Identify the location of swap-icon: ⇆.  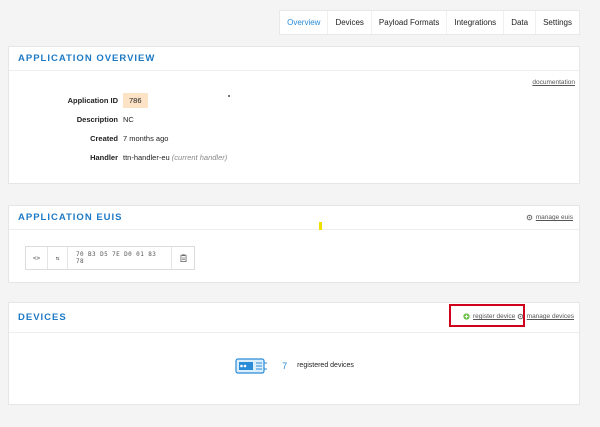
(58, 258).